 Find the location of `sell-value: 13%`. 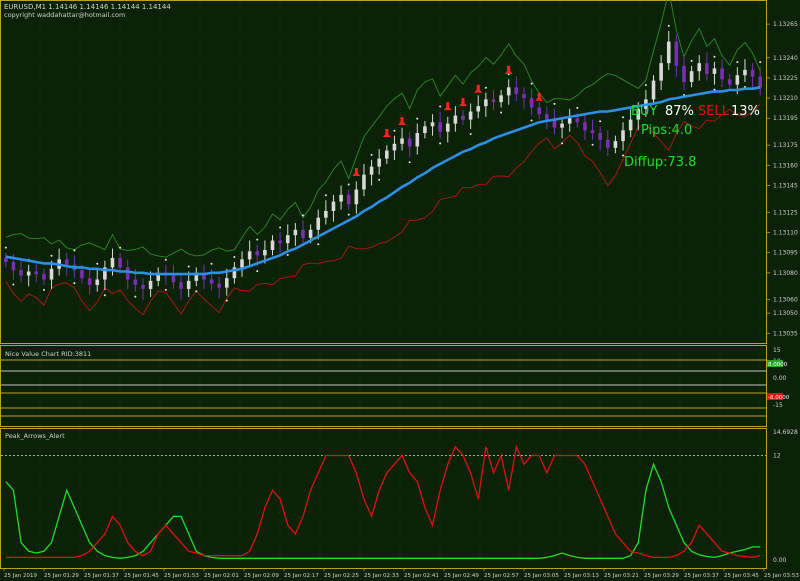

sell-value: 13% is located at coordinates (745, 111).